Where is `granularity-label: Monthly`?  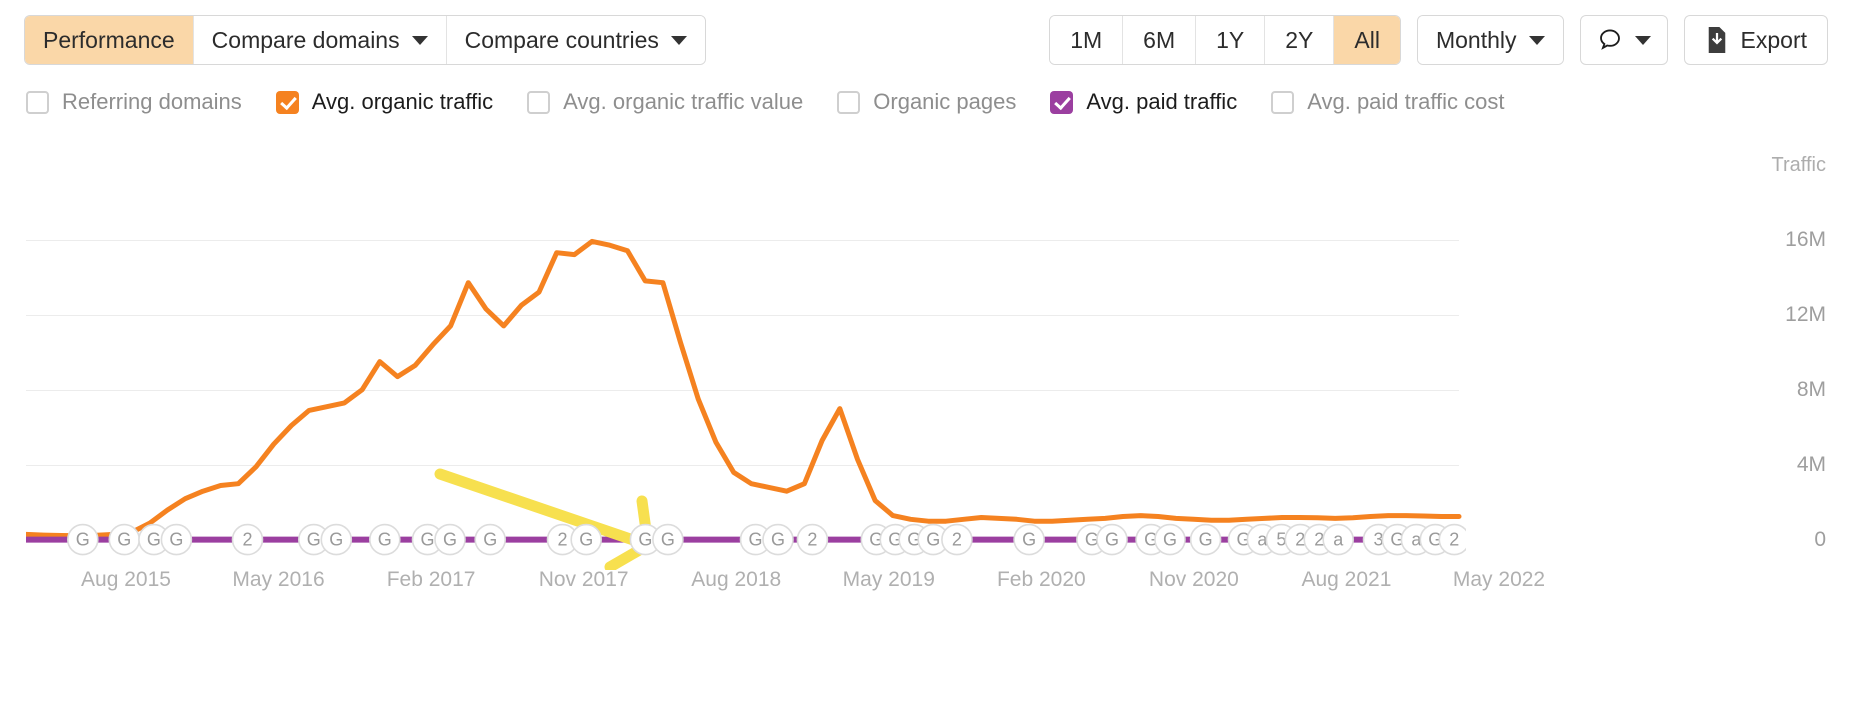
granularity-label: Monthly is located at coordinates (1476, 39).